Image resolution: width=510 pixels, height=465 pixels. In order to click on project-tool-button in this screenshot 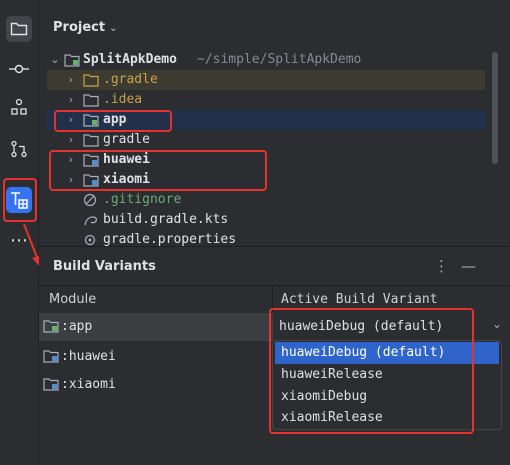, I will do `click(19, 29)`.